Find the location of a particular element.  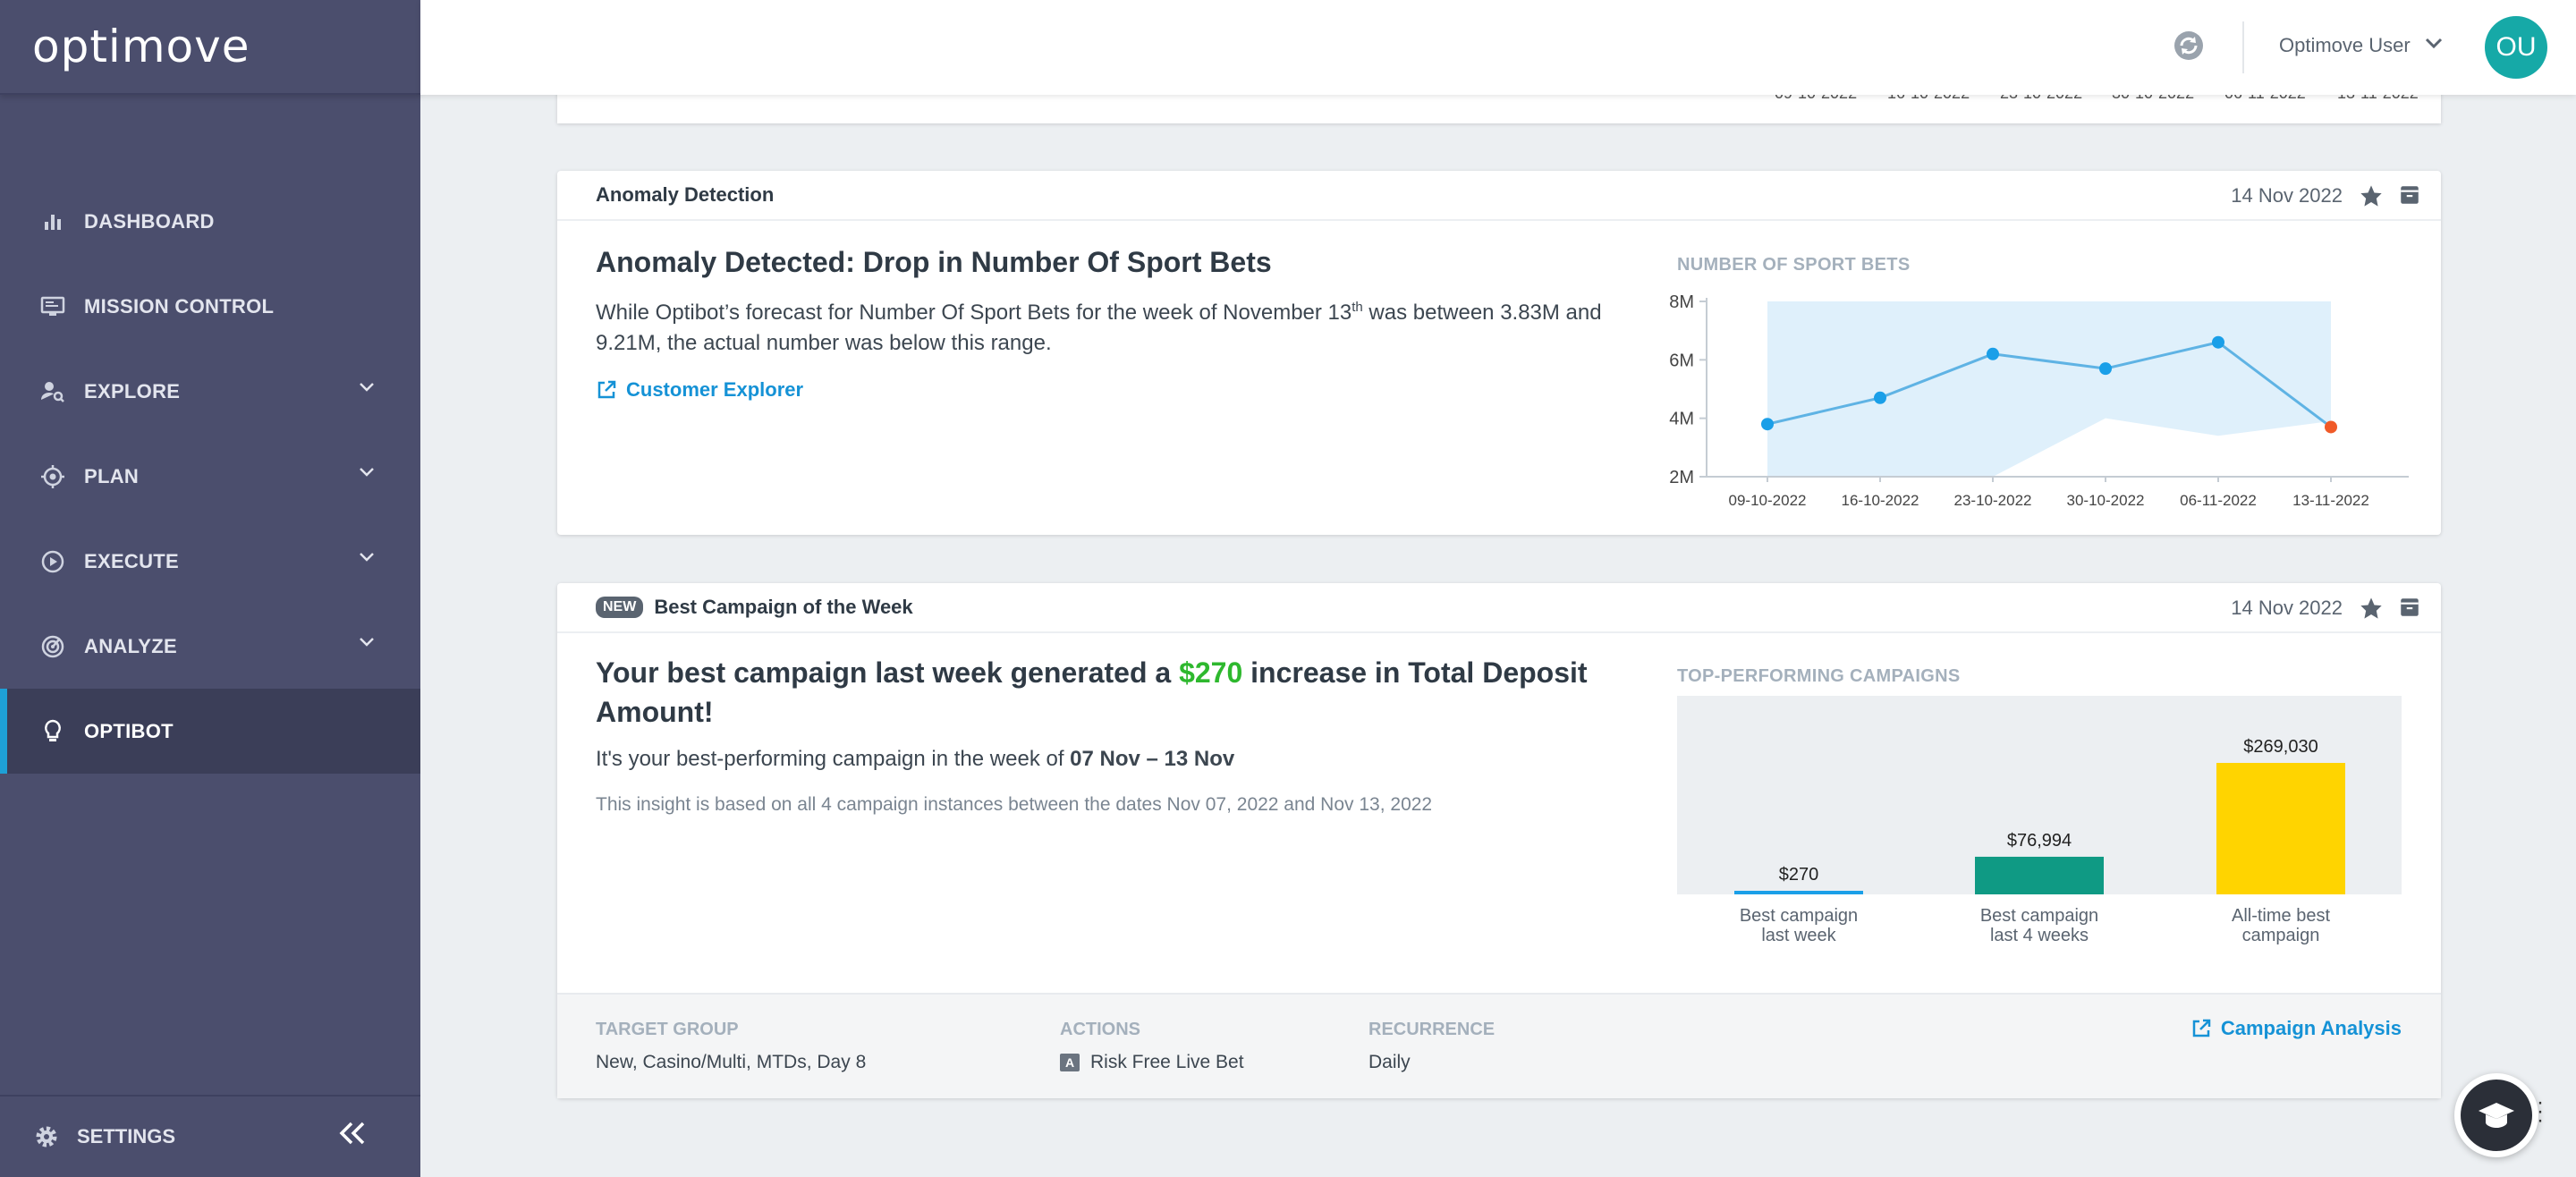

x-tick-label: 30-10-2022 is located at coordinates (2106, 500).